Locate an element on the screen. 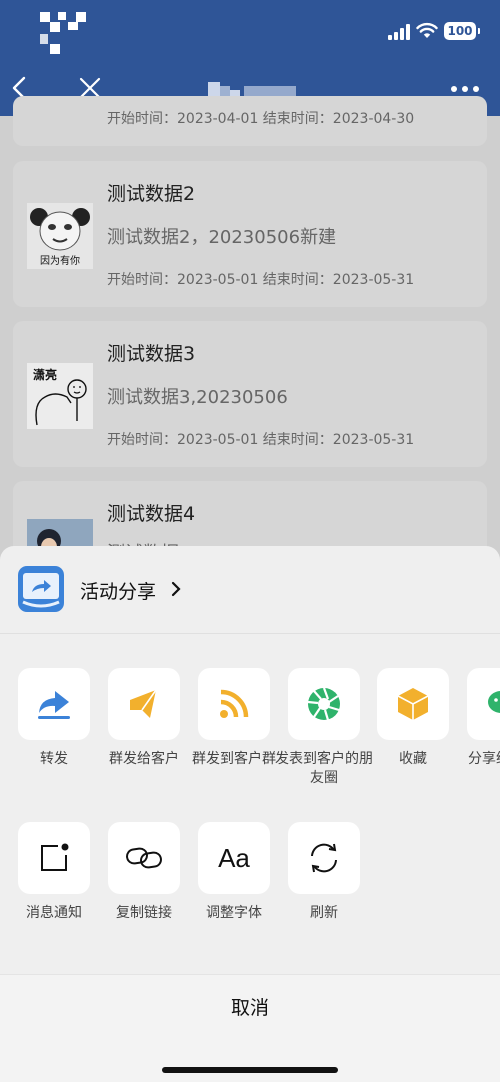 Image resolution: width=500 pixels, height=1082 pixels. list-card: 开始时间：2023-04-01 结束时间：2023-04-30 is located at coordinates (250, 121).